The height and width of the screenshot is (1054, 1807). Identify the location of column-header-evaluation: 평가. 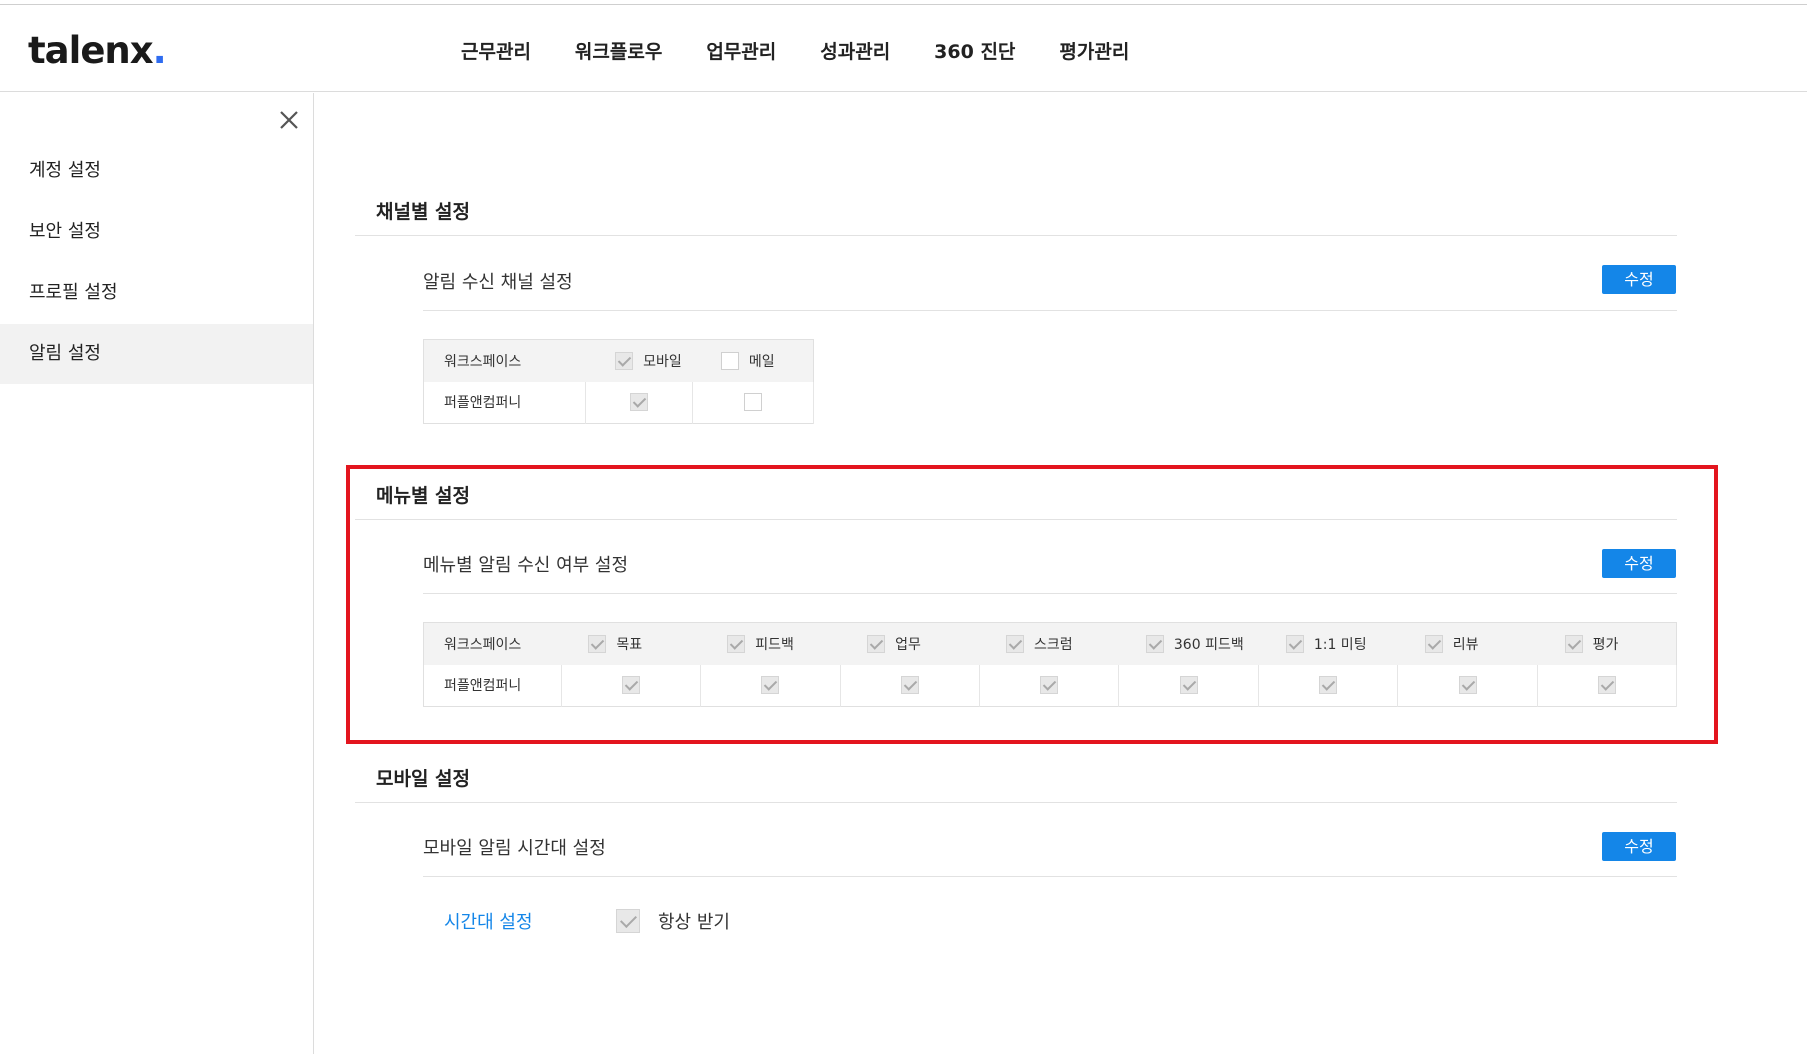
(1607, 643).